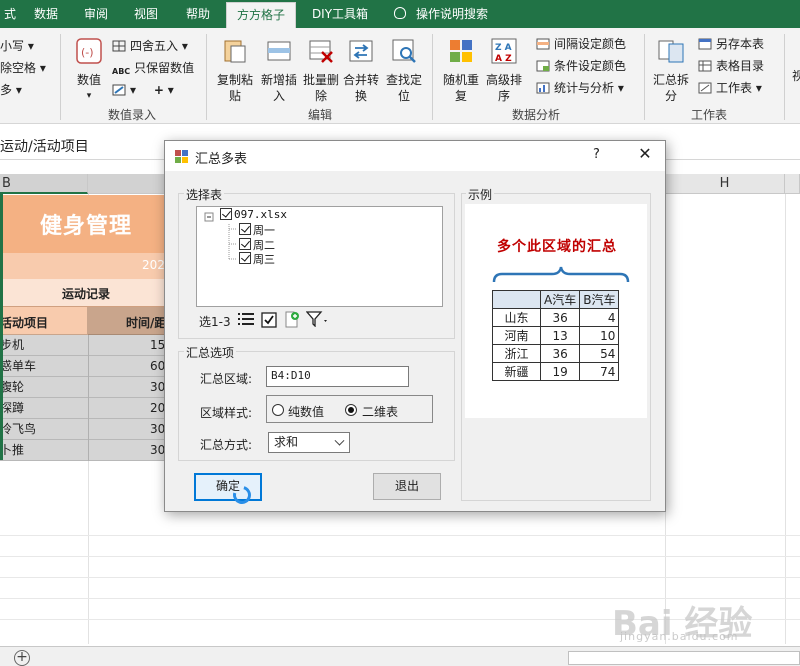 The width and height of the screenshot is (800, 666). I want to click on copy-paste-button: 复制粘贴, so click(235, 70).